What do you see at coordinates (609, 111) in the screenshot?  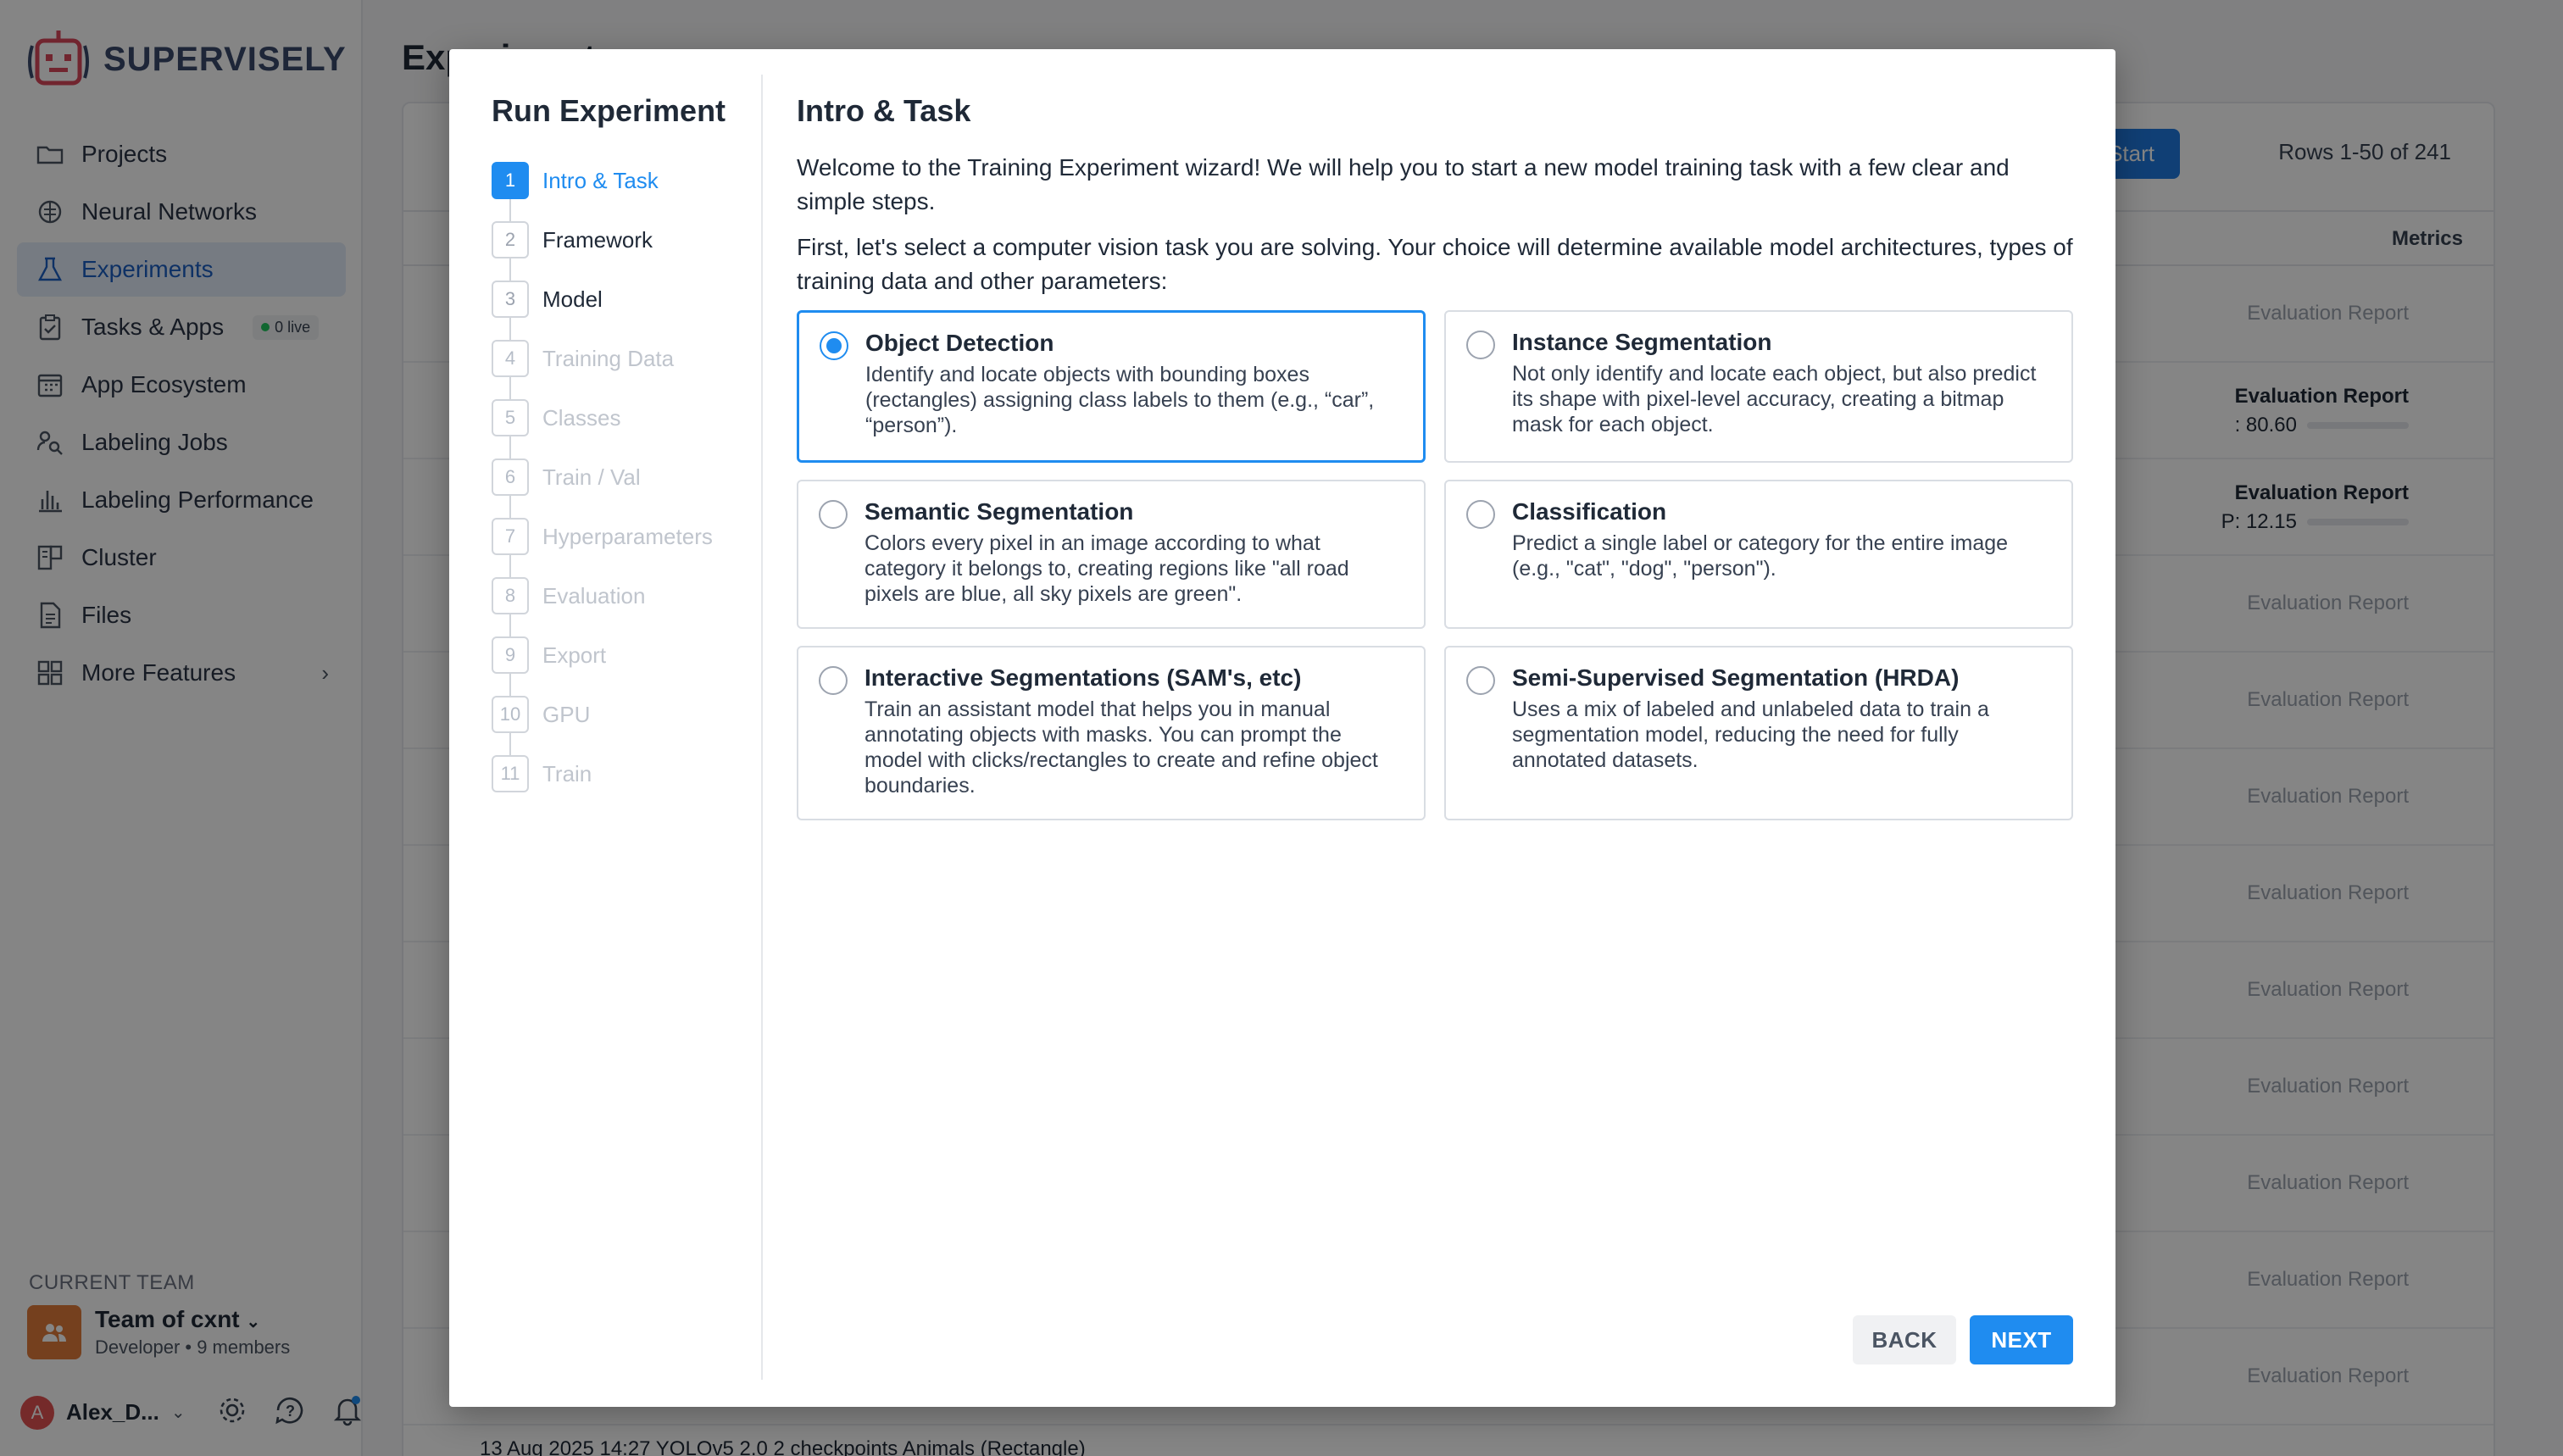 I see `wizard-title: Run Experiment` at bounding box center [609, 111].